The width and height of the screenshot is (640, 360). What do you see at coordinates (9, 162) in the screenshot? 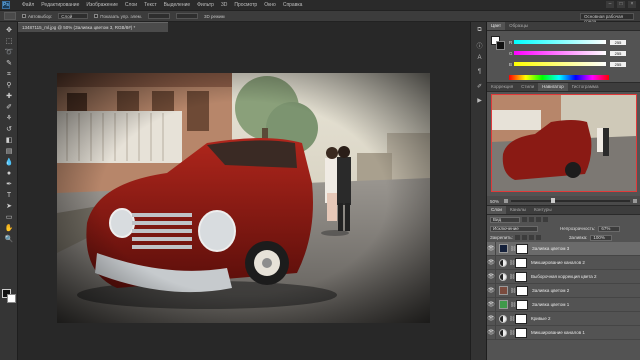
I see `blur-tool-icon: 💧` at bounding box center [9, 162].